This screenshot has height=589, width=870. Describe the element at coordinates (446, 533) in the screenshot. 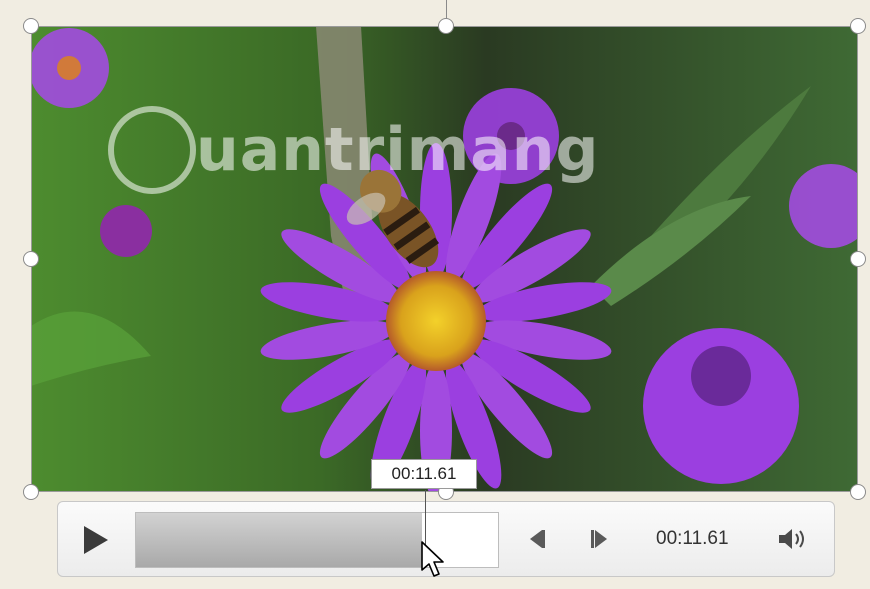

I see `media-control-bar: 00:11.61` at that location.